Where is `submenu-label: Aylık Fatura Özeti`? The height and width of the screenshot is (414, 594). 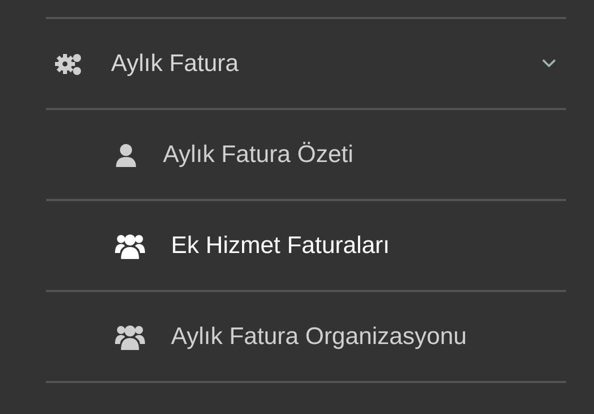
submenu-label: Aylık Fatura Özeti is located at coordinates (258, 155).